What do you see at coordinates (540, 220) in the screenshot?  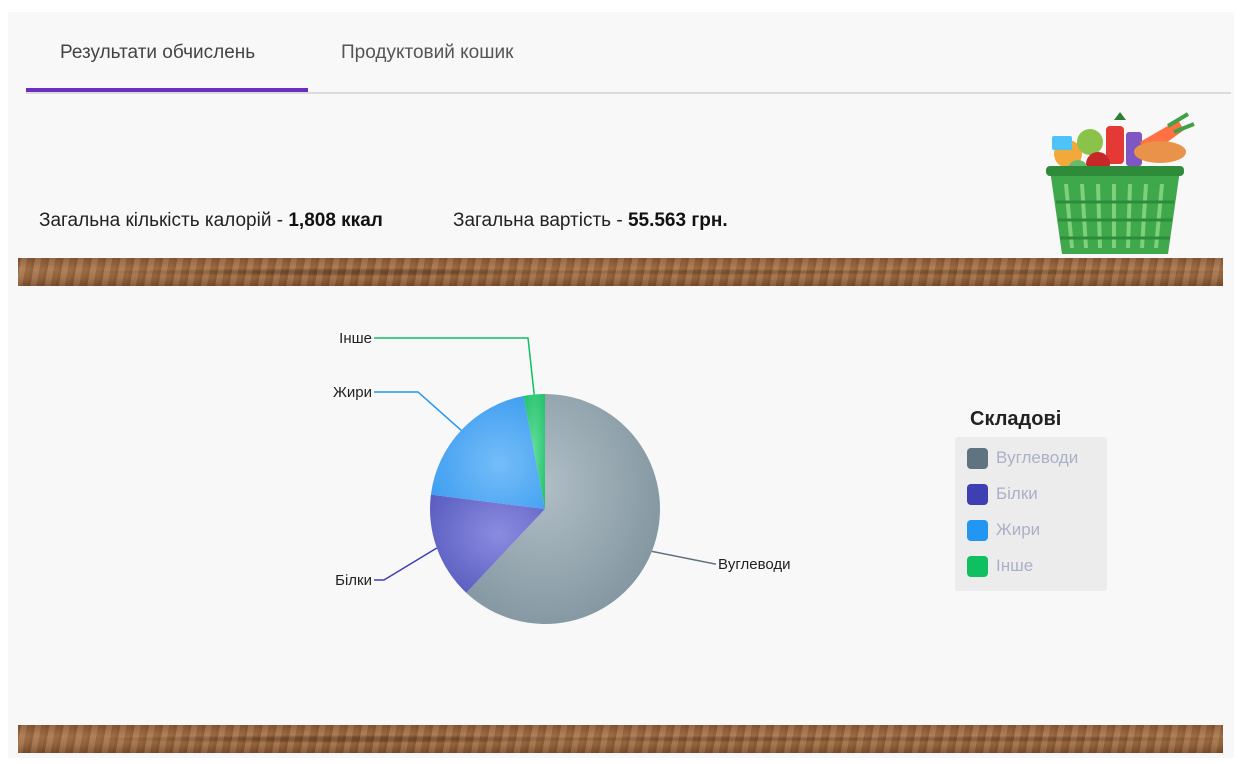 I see `cost-label: Загальна вартість -` at bounding box center [540, 220].